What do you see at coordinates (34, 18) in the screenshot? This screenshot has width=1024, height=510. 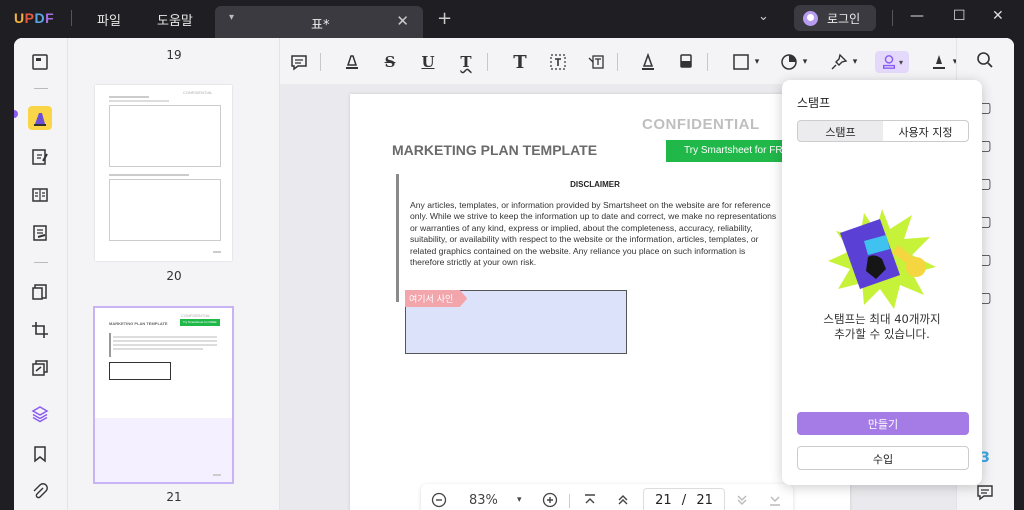 I see `updf-logo: UPDF` at bounding box center [34, 18].